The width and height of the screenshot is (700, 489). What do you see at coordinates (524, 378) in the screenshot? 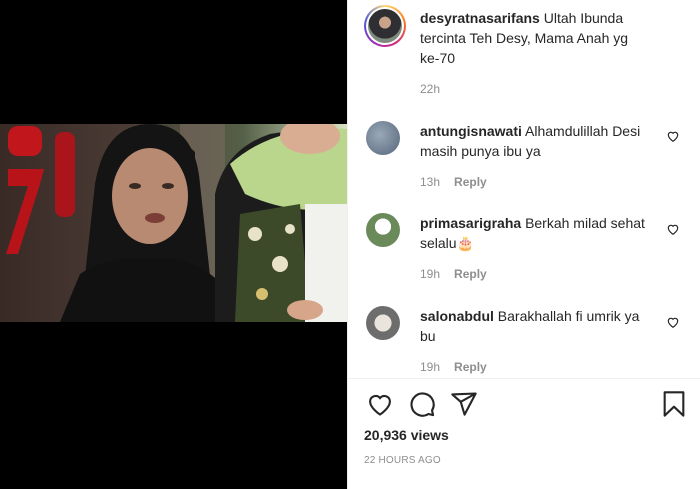
I see `actions-divider` at bounding box center [524, 378].